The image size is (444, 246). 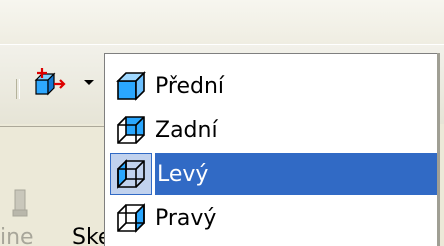 I want to click on left-view-cube-icon, so click(x=131, y=174).